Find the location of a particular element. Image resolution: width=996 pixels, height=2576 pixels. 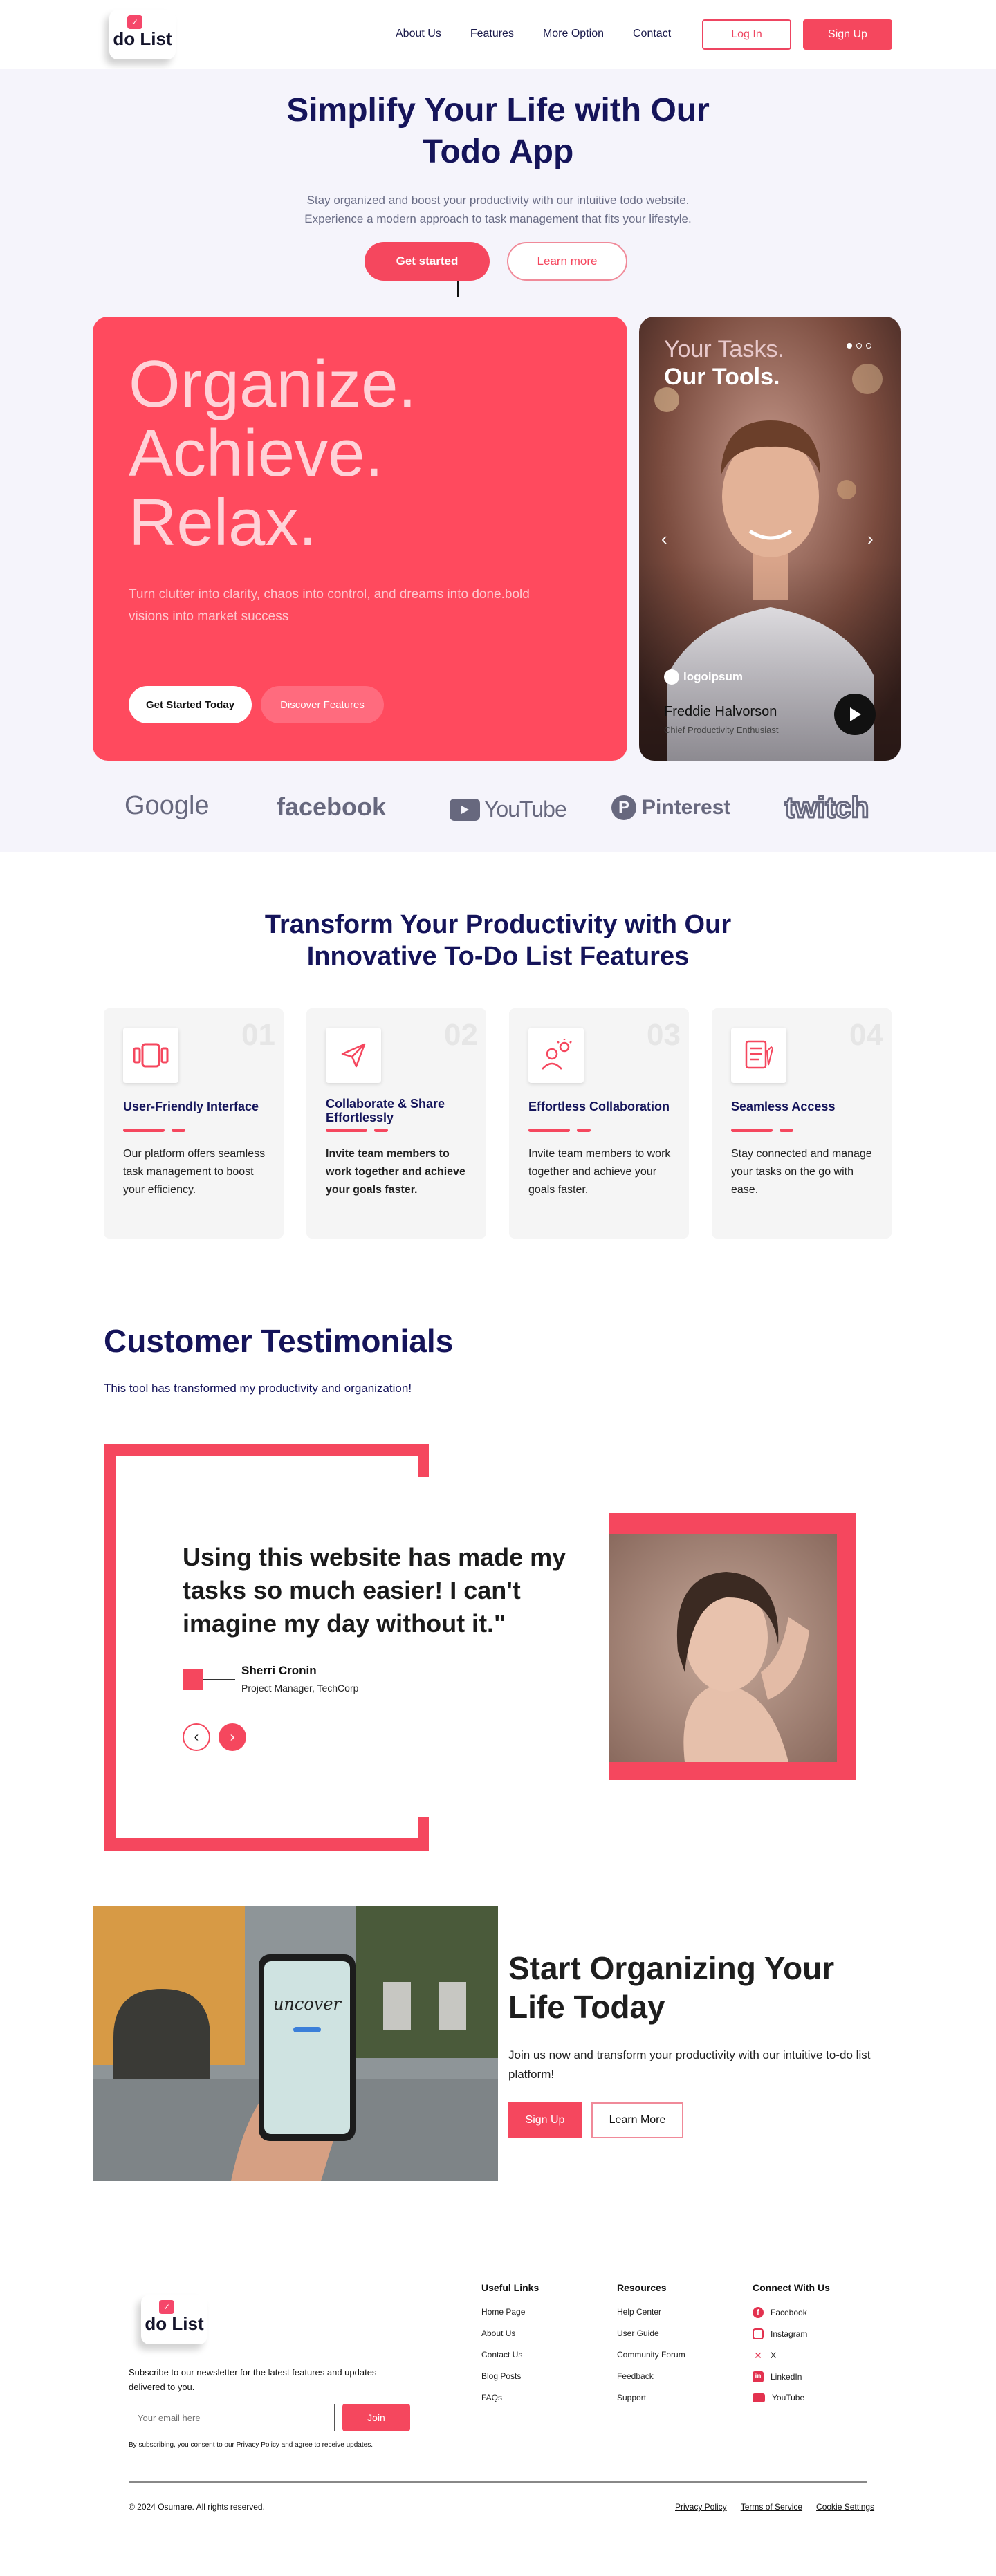

nav-contact: Contact is located at coordinates (652, 33).